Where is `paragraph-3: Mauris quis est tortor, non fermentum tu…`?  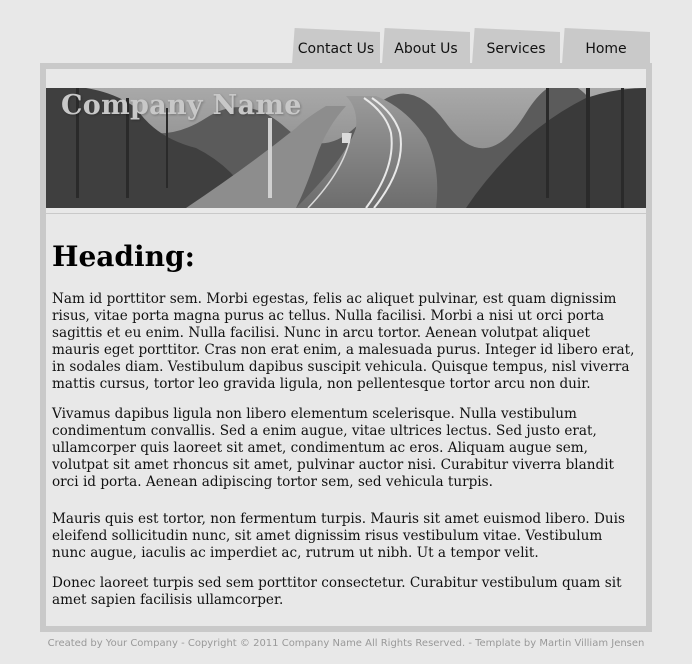
paragraph-3: Mauris quis est tortor, non fermentum tu… is located at coordinates (338, 536).